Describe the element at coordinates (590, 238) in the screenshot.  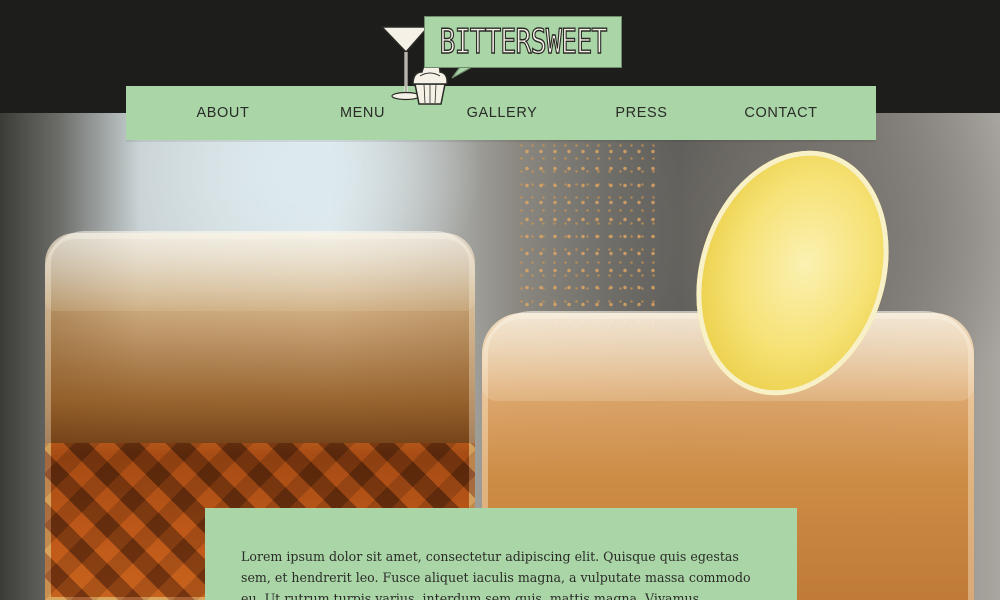
I see `sparkle-particles` at that location.